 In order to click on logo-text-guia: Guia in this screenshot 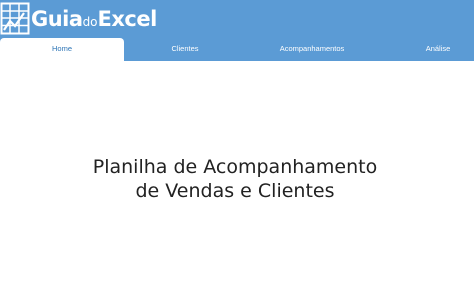, I will do `click(57, 19)`.